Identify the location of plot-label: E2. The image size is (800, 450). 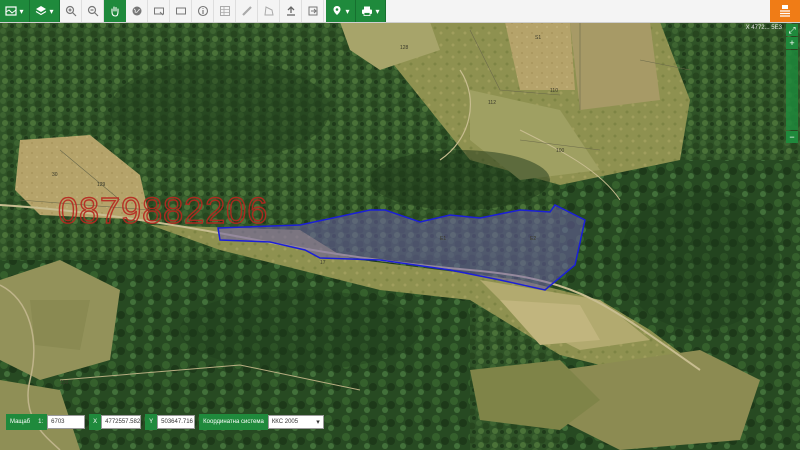
(533, 239).